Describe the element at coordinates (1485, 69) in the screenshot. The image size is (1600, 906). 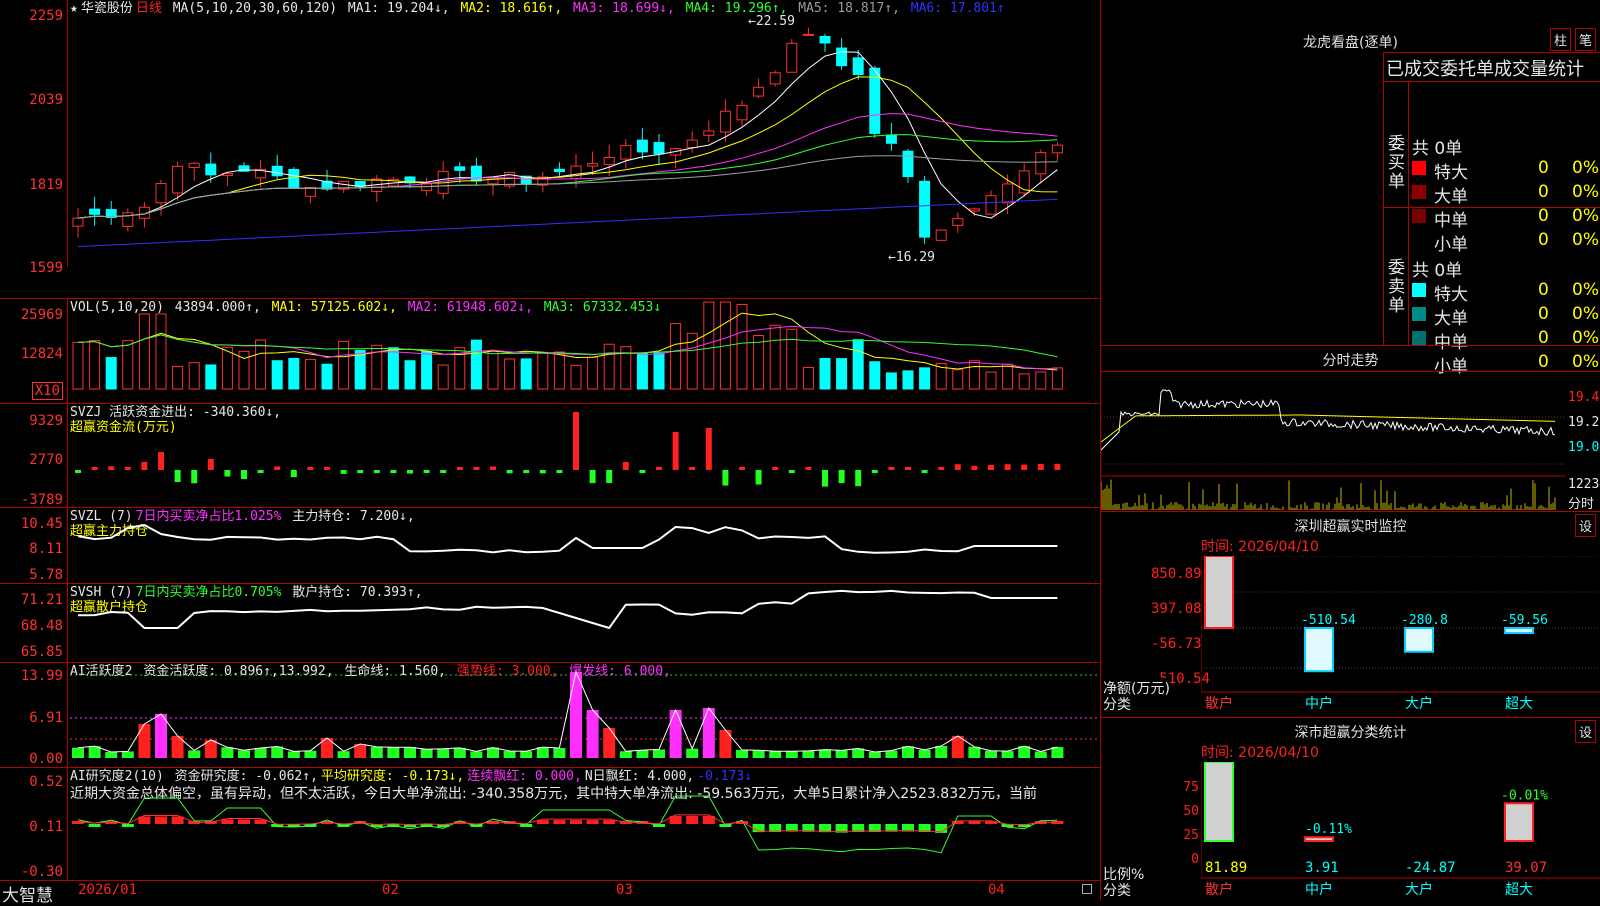
I see `stats-title: 已成交委托单成交量统计` at that location.